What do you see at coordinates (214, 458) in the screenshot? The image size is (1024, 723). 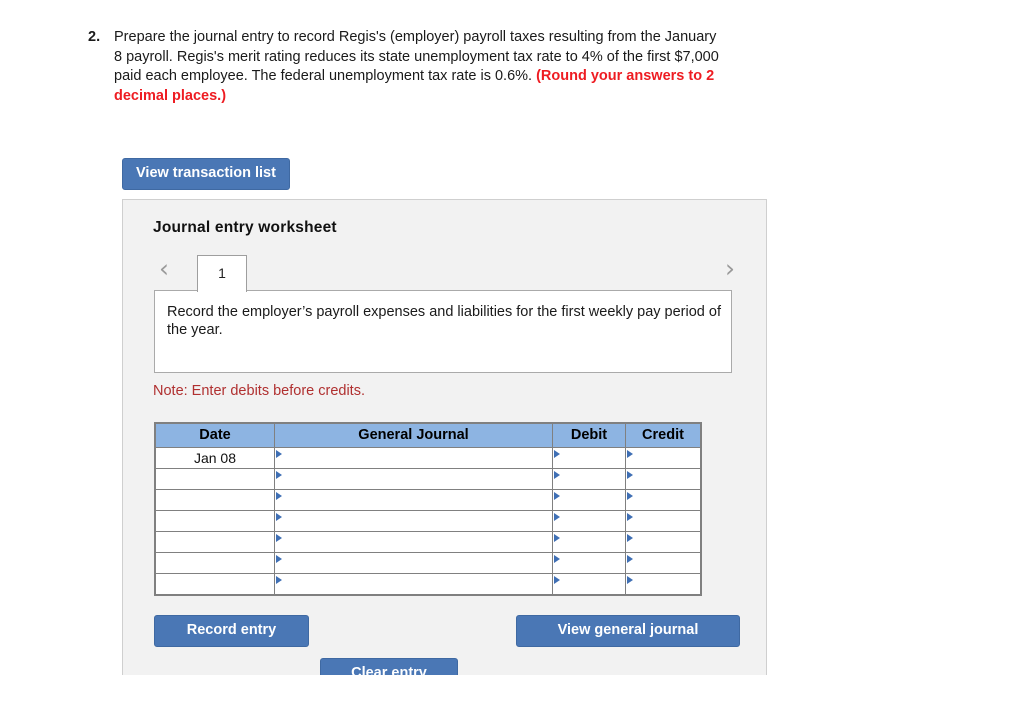 I see `cell-date: Jan 08` at bounding box center [214, 458].